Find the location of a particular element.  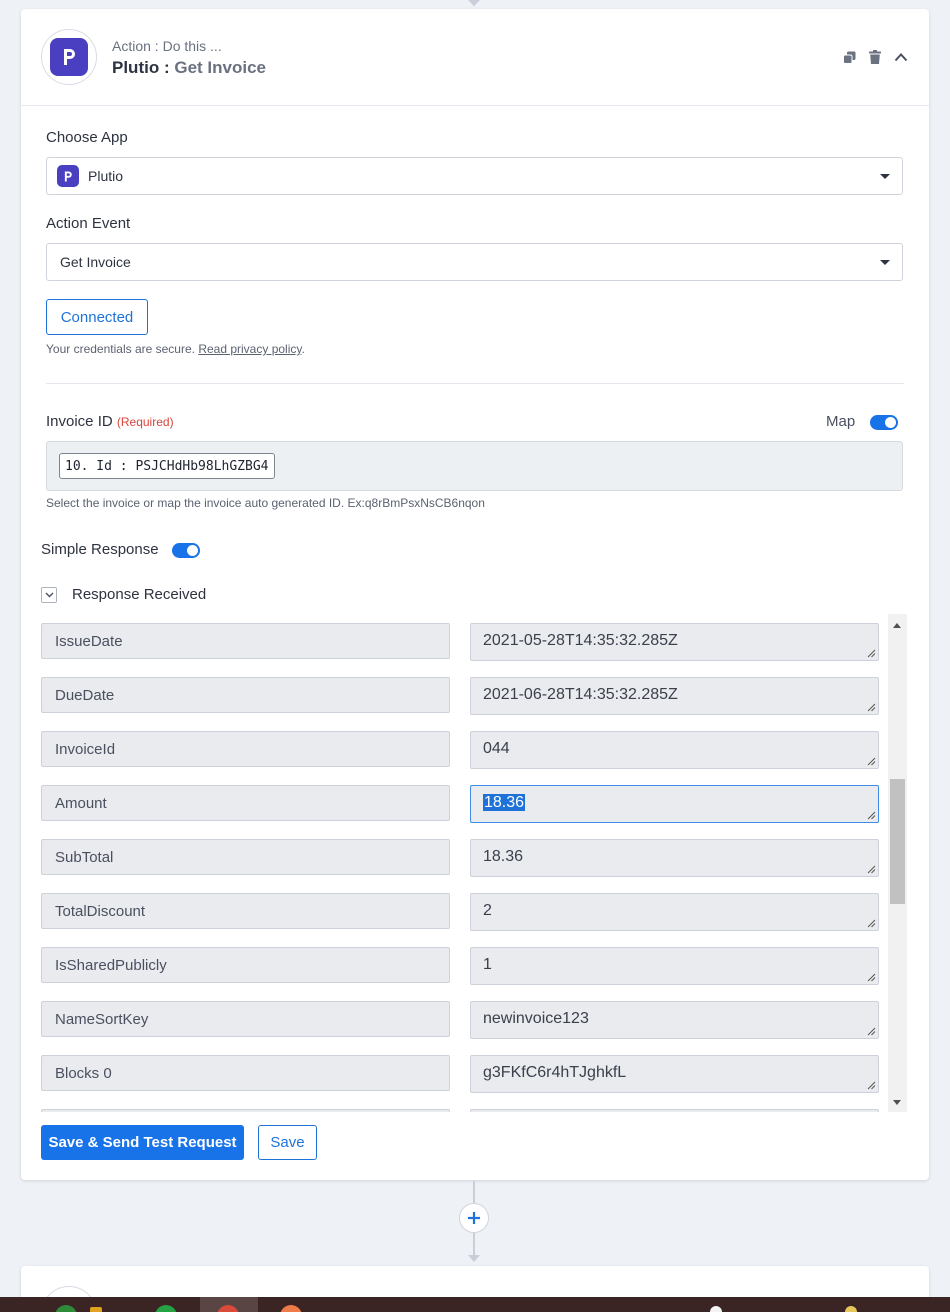

app-logo-badge is located at coordinates (69, 57).